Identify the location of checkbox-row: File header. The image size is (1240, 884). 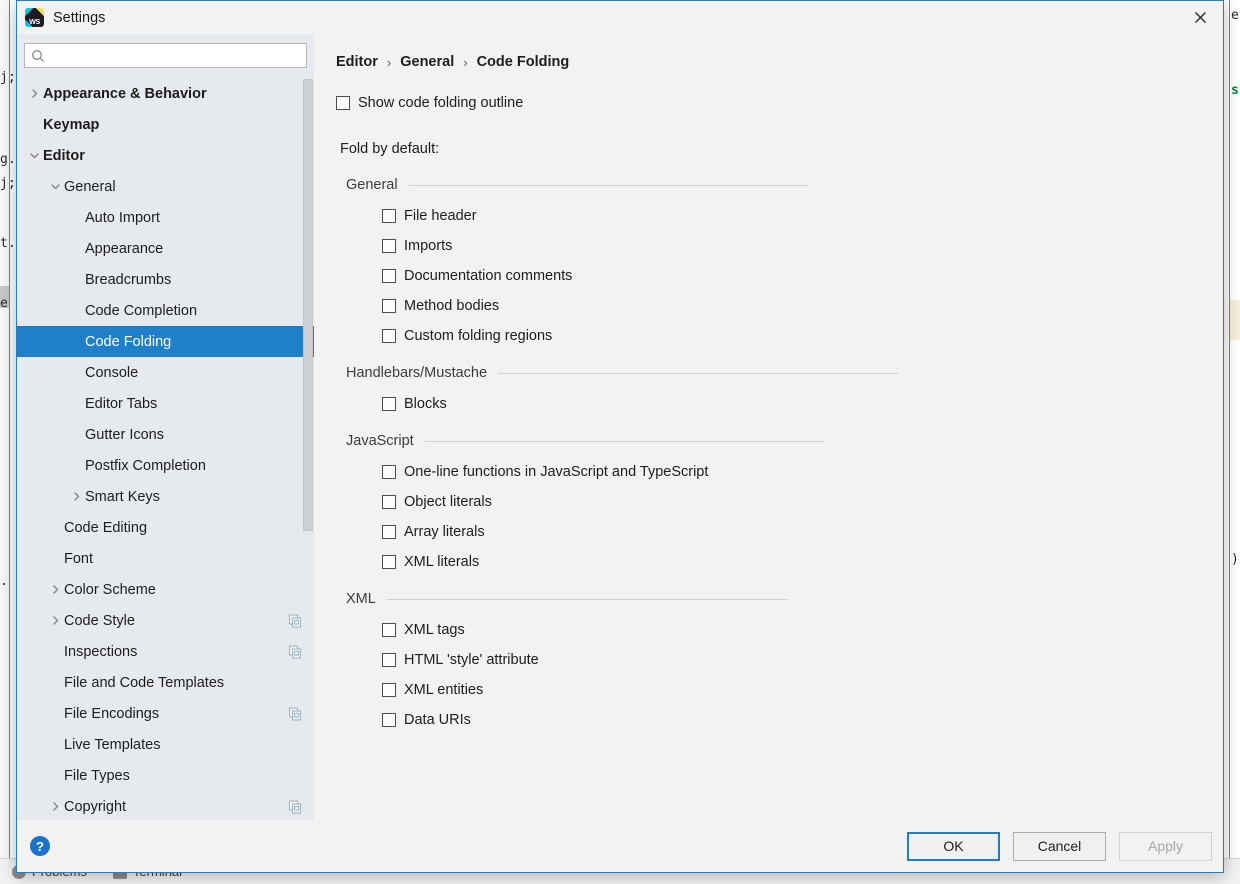
(789, 216).